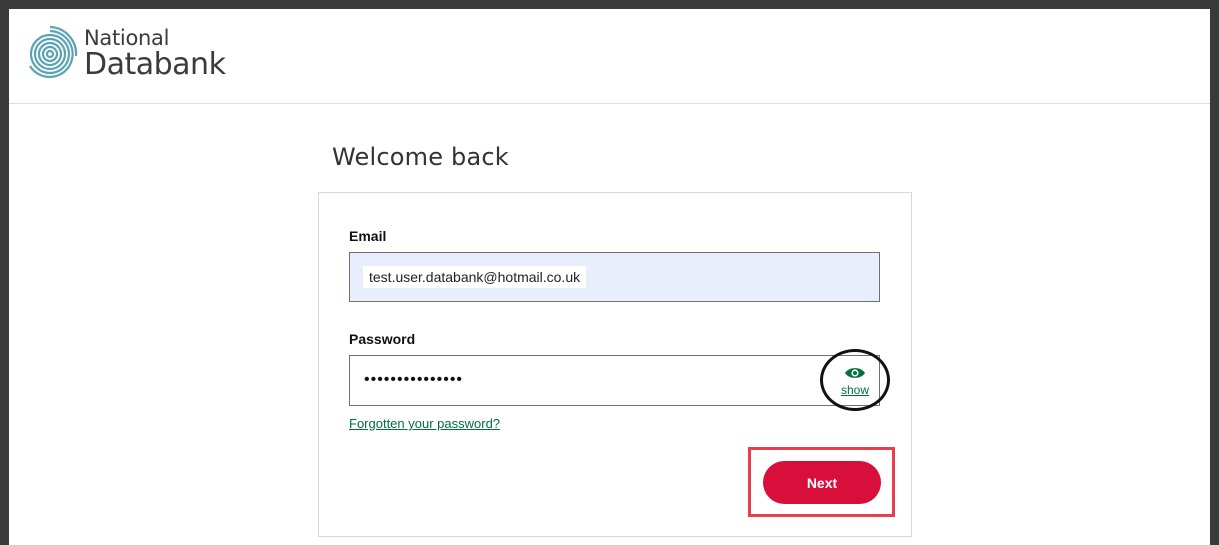 The image size is (1219, 545). What do you see at coordinates (614, 277) in the screenshot?
I see `email-field: test.user.databank@hotmail.co.uk` at bounding box center [614, 277].